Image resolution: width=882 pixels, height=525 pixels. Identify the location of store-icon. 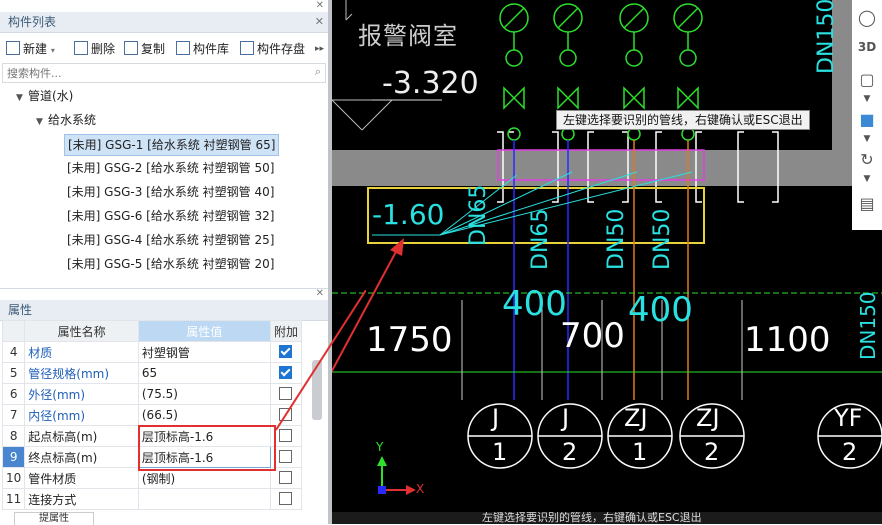
(247, 48).